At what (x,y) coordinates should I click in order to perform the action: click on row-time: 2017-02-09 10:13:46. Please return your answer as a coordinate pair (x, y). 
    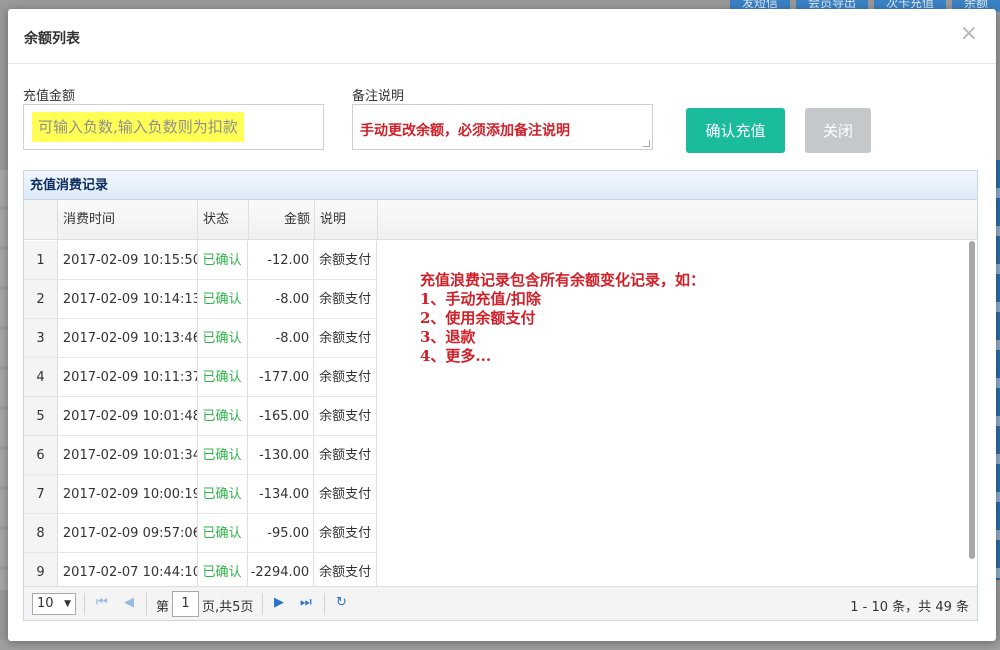
    Looking at the image, I should click on (128, 338).